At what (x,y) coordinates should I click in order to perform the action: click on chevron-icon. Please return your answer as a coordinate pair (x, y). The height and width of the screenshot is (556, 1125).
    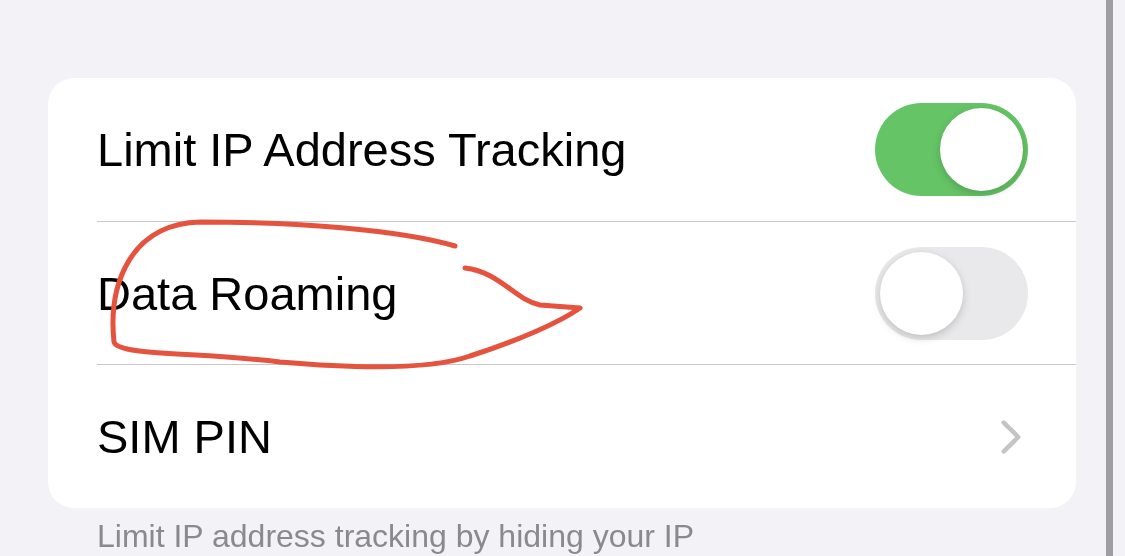
    Looking at the image, I should click on (1011, 436).